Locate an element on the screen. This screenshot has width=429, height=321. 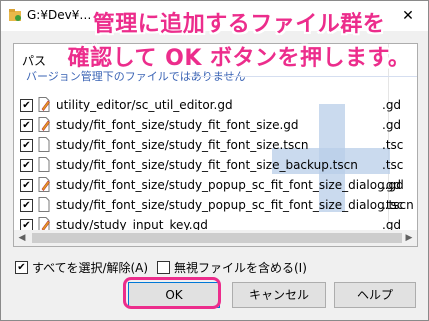
file-row: ✔ utility_editor/sc_util_editor.gd .gd is located at coordinates (218, 106).